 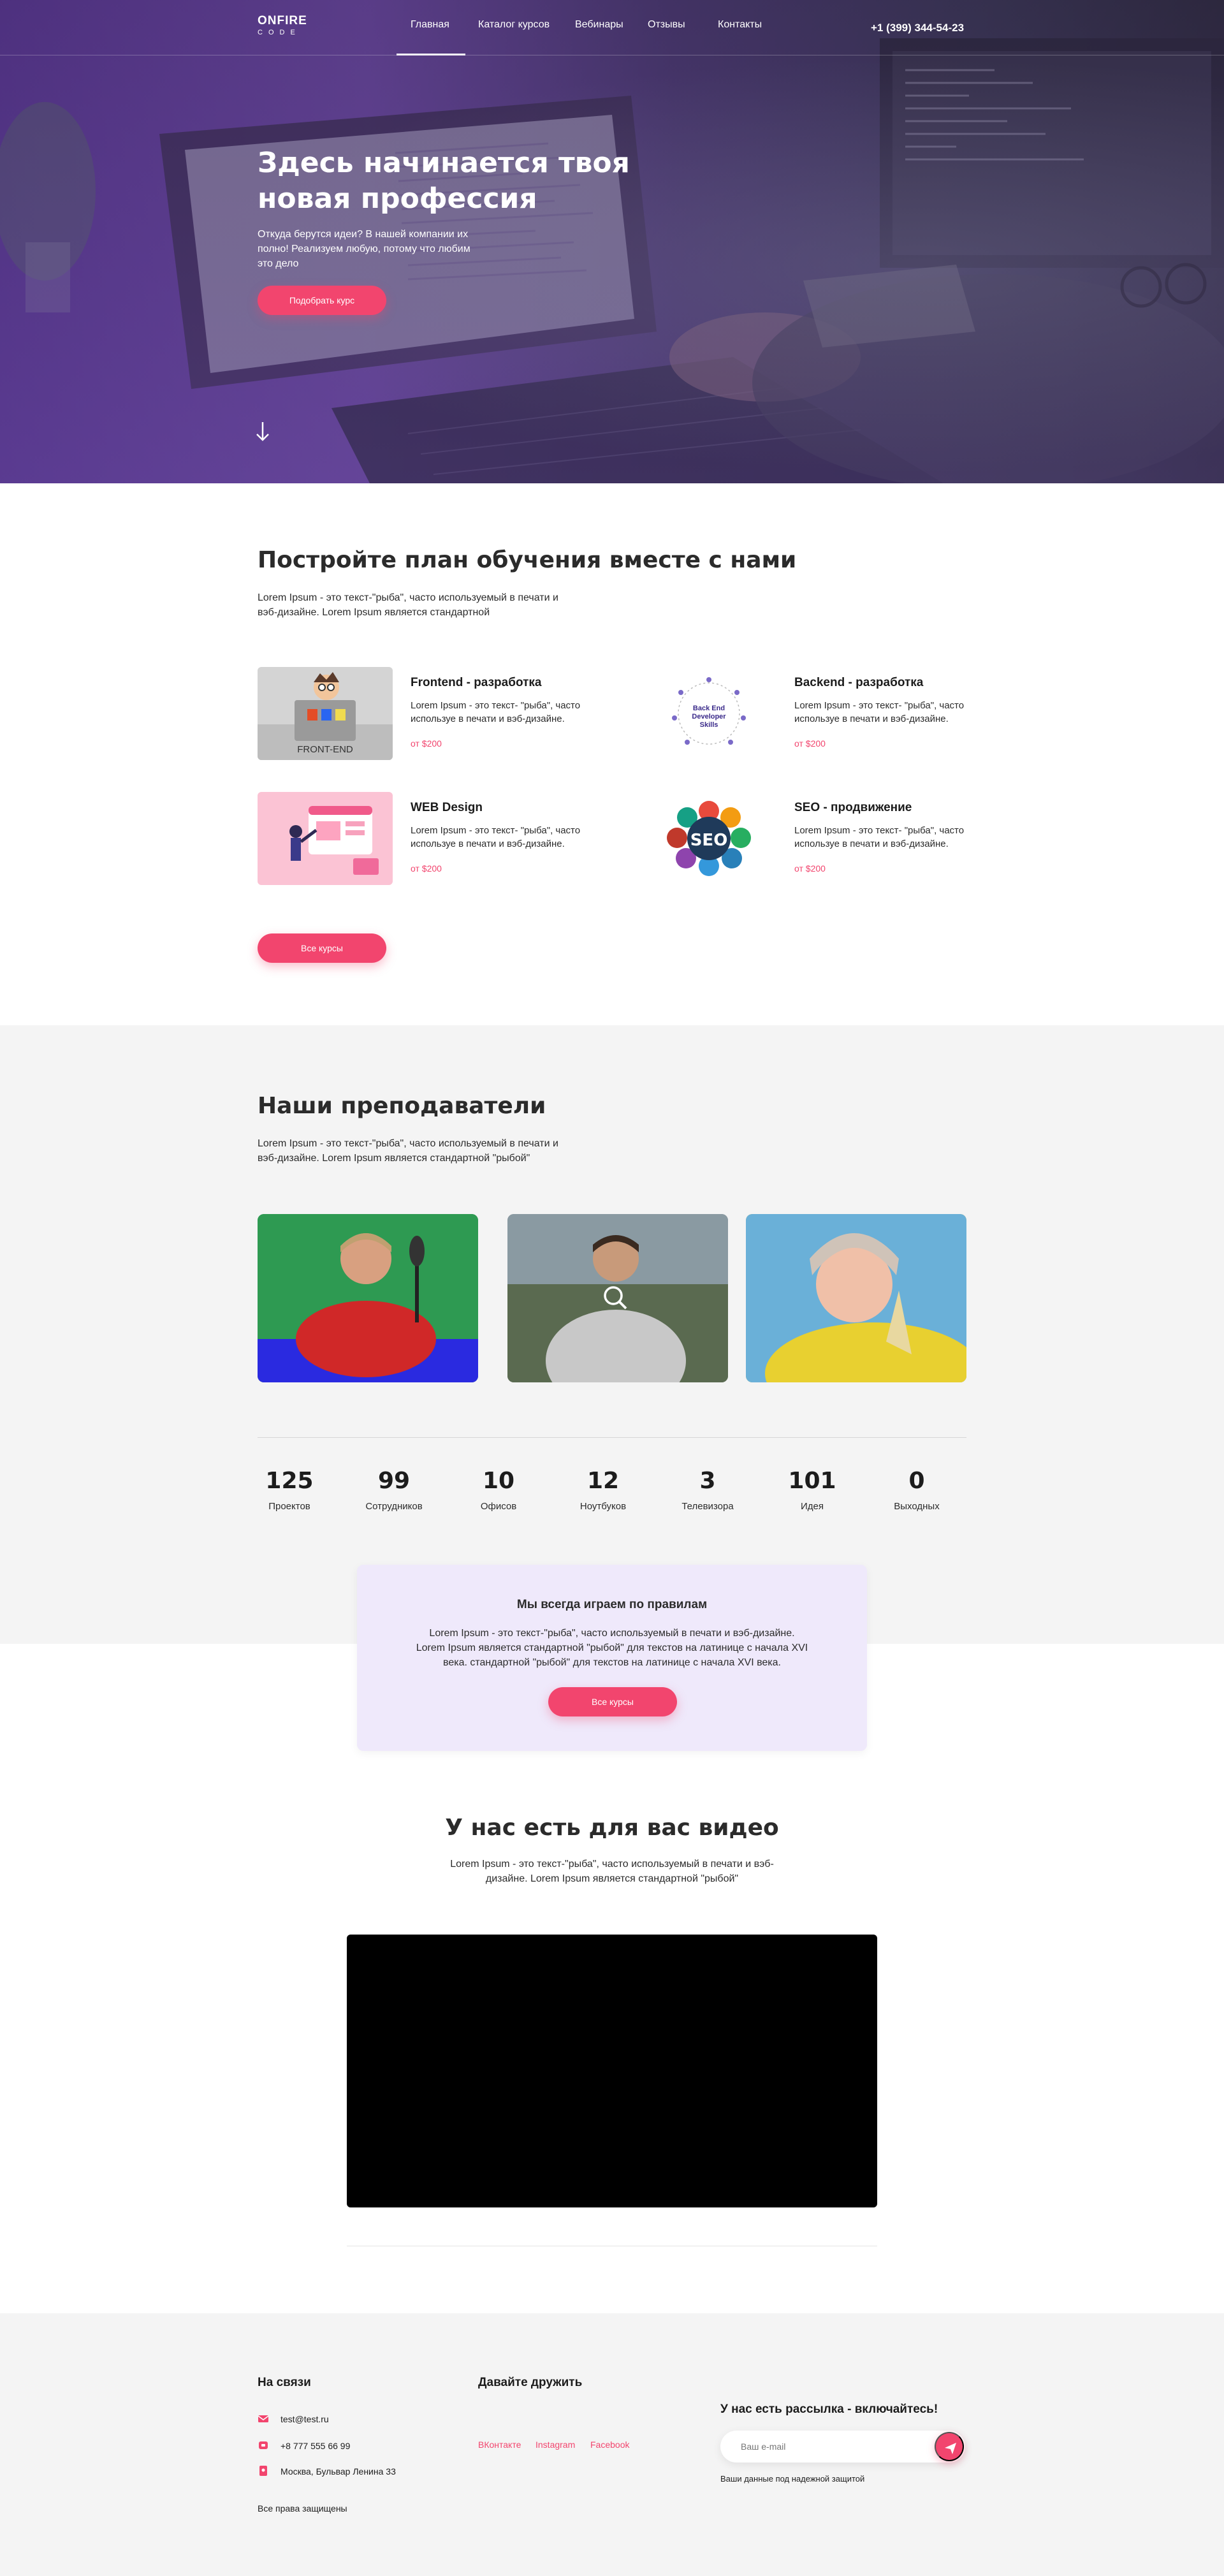 I want to click on stat-value: 12, so click(x=603, y=1481).